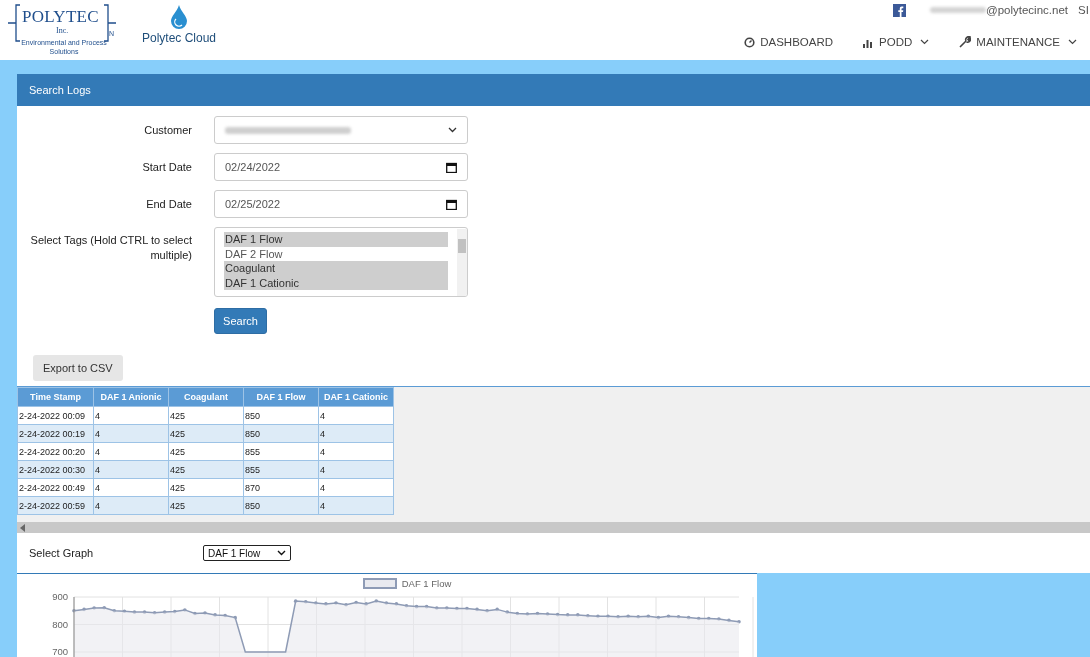 This screenshot has height=657, width=1090. I want to click on legend-swatch, so click(379, 583).